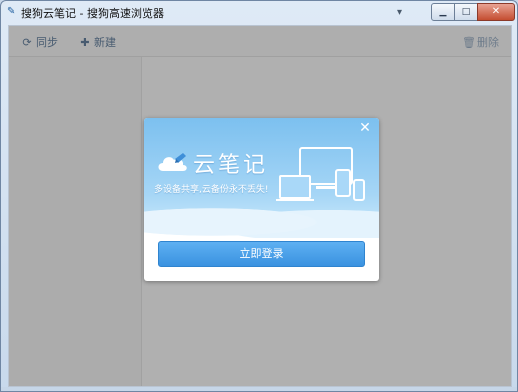  What do you see at coordinates (172, 162) in the screenshot?
I see `cloud-pen-icon` at bounding box center [172, 162].